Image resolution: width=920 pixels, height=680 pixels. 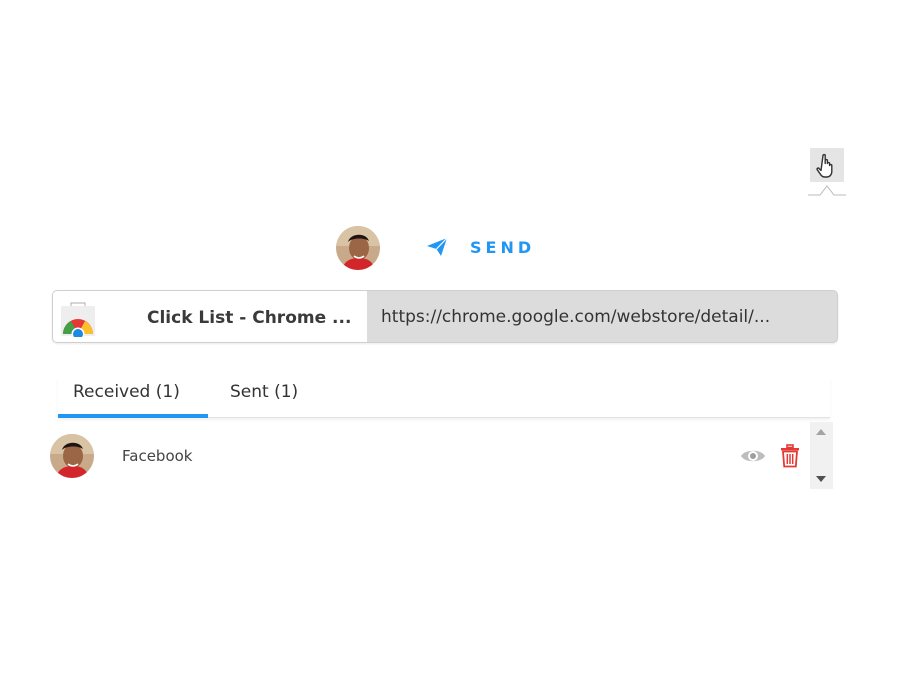 I want to click on tab-bar: Received (1) Sent (1), so click(x=444, y=398).